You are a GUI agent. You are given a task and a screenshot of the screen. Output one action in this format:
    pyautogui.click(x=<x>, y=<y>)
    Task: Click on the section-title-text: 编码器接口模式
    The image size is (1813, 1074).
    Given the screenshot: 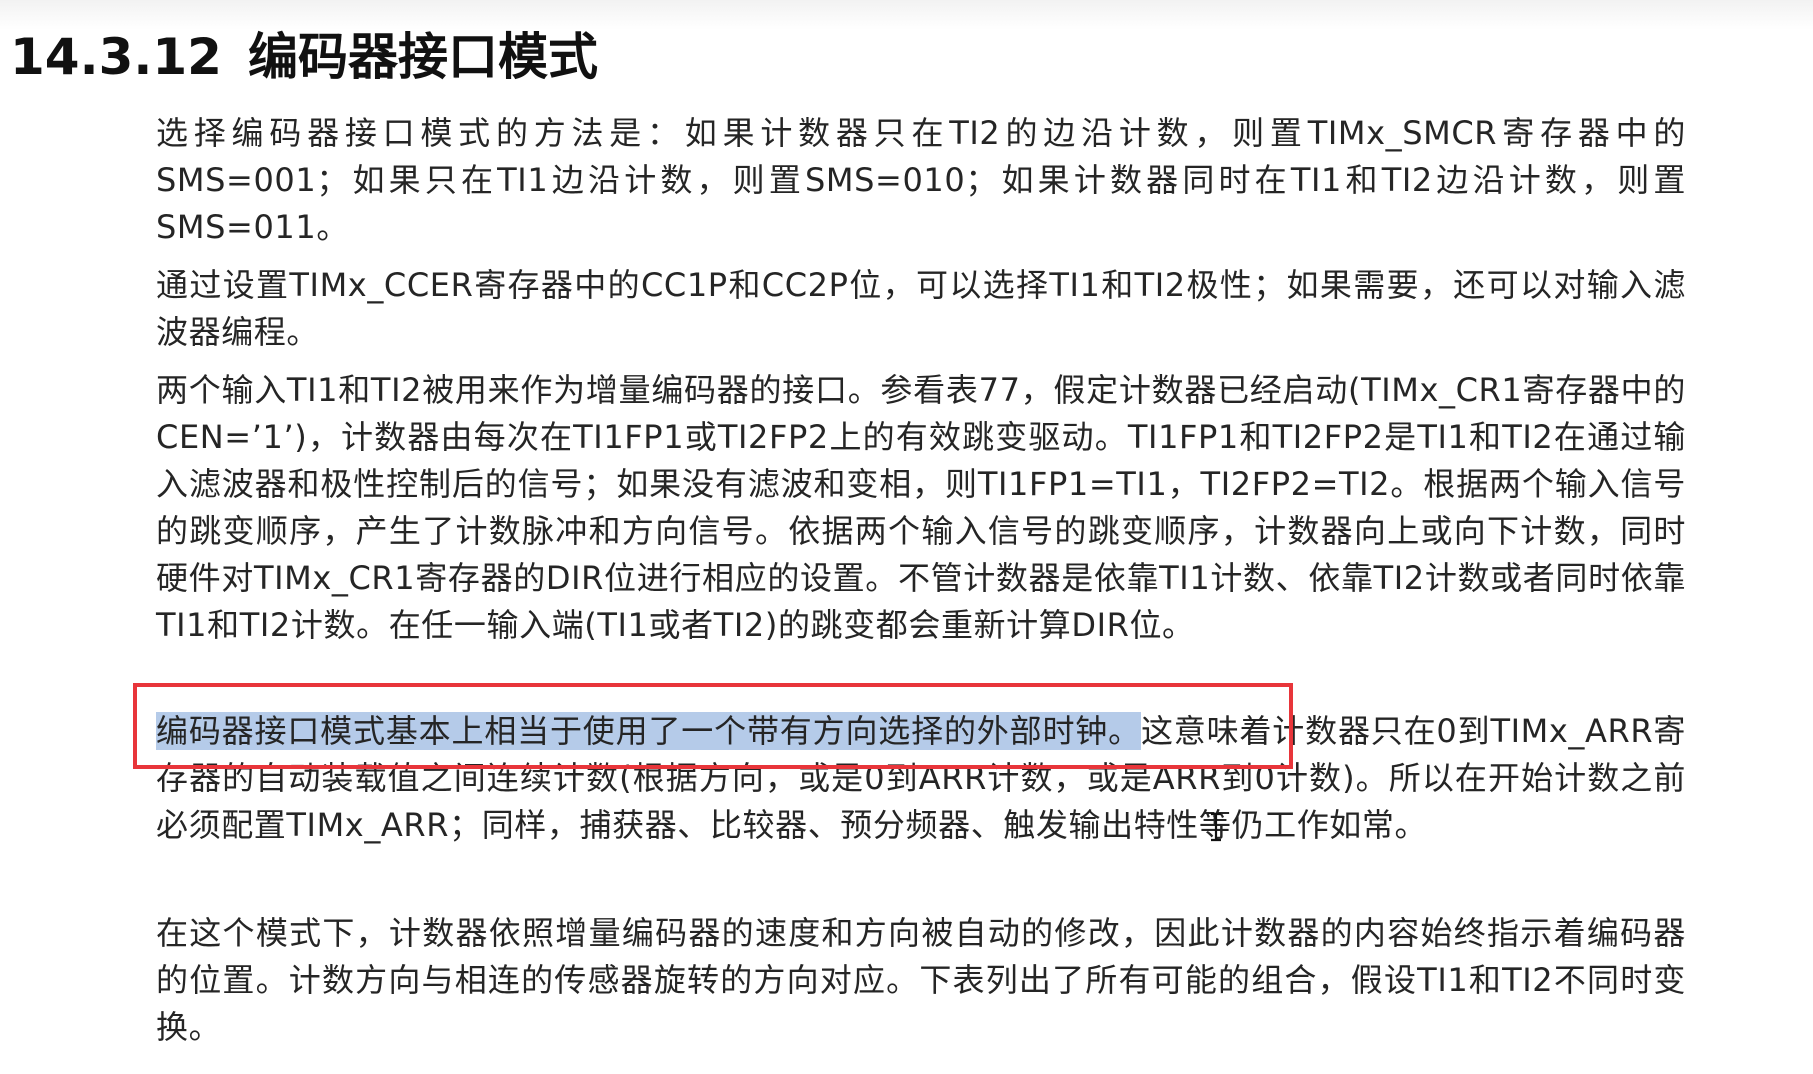 What is the action you would take?
    pyautogui.click(x=422, y=57)
    